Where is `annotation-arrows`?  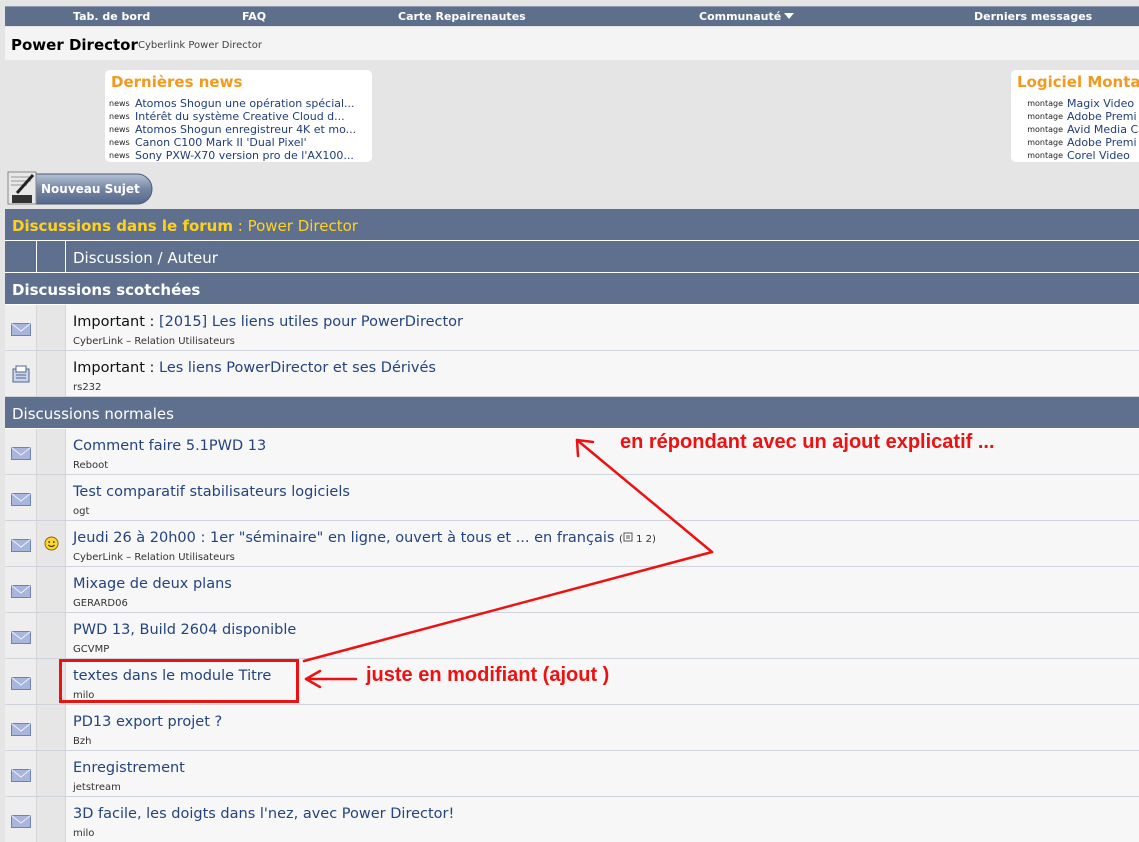
annotation-arrows is located at coordinates (508, 563).